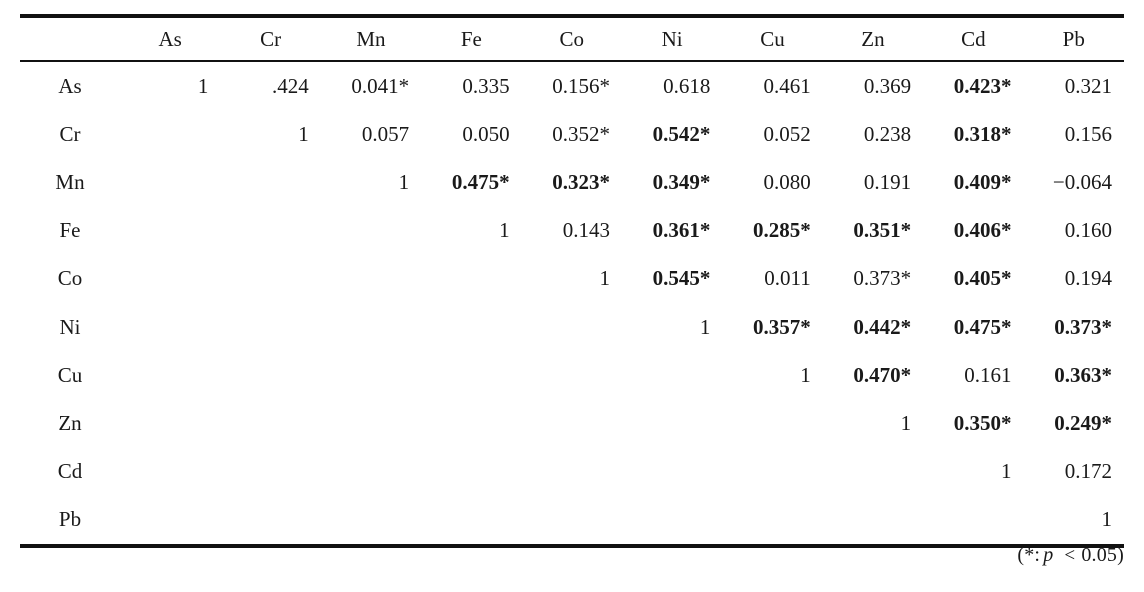 This screenshot has height=592, width=1144. I want to click on cell-cu-zn: 0.470*, so click(882, 374).